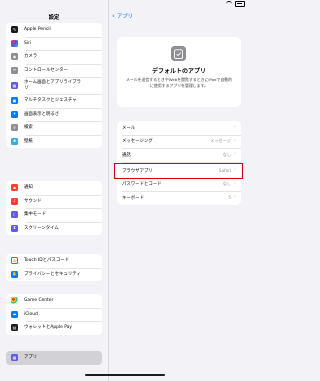  What do you see at coordinates (14, 201) in the screenshot?
I see `sound-icon: ♪` at bounding box center [14, 201].